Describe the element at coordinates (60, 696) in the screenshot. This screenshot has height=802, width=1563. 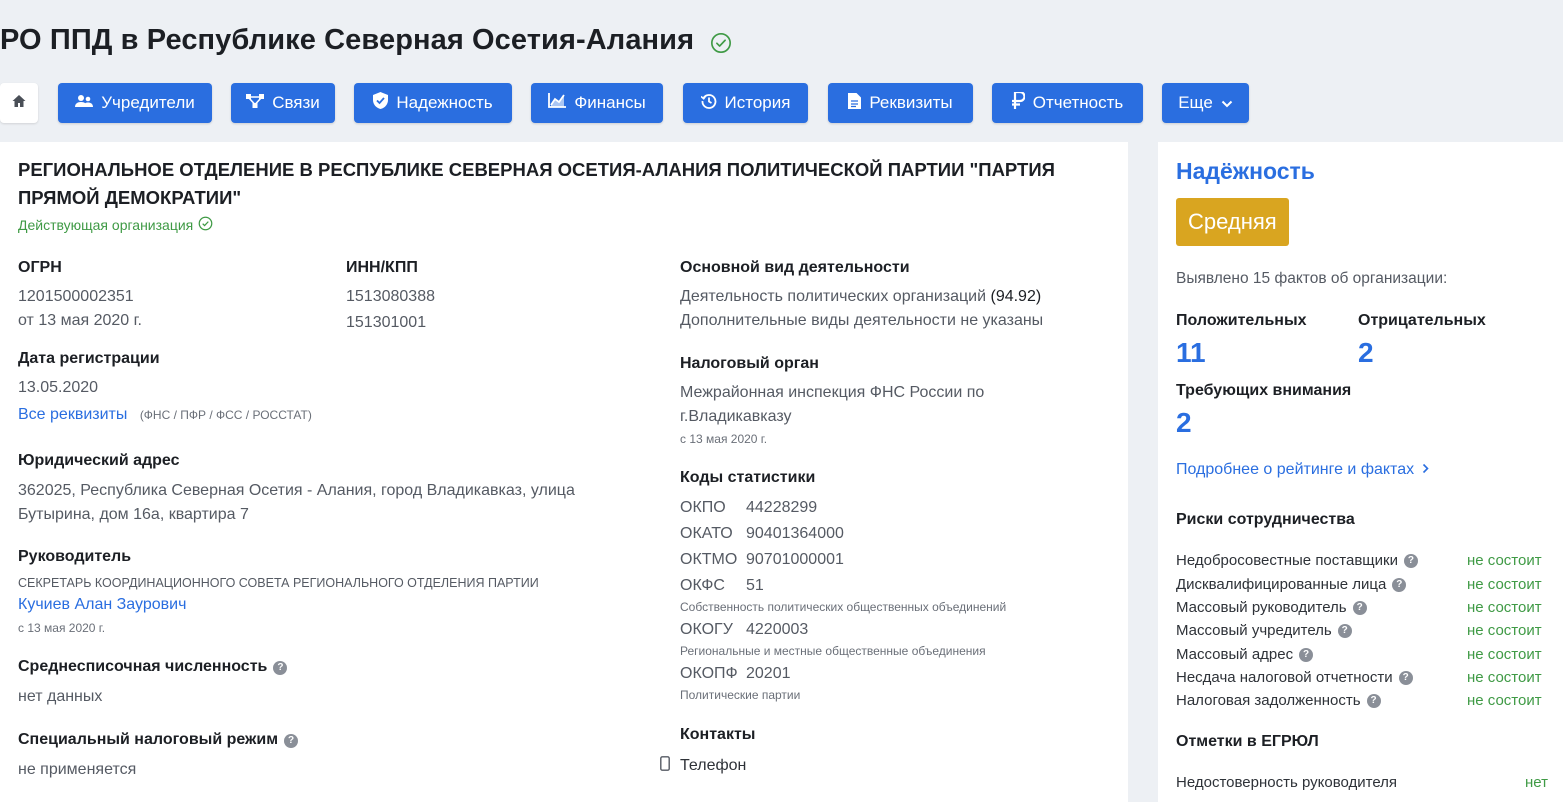
I see `headcount-value: нет данных` at that location.